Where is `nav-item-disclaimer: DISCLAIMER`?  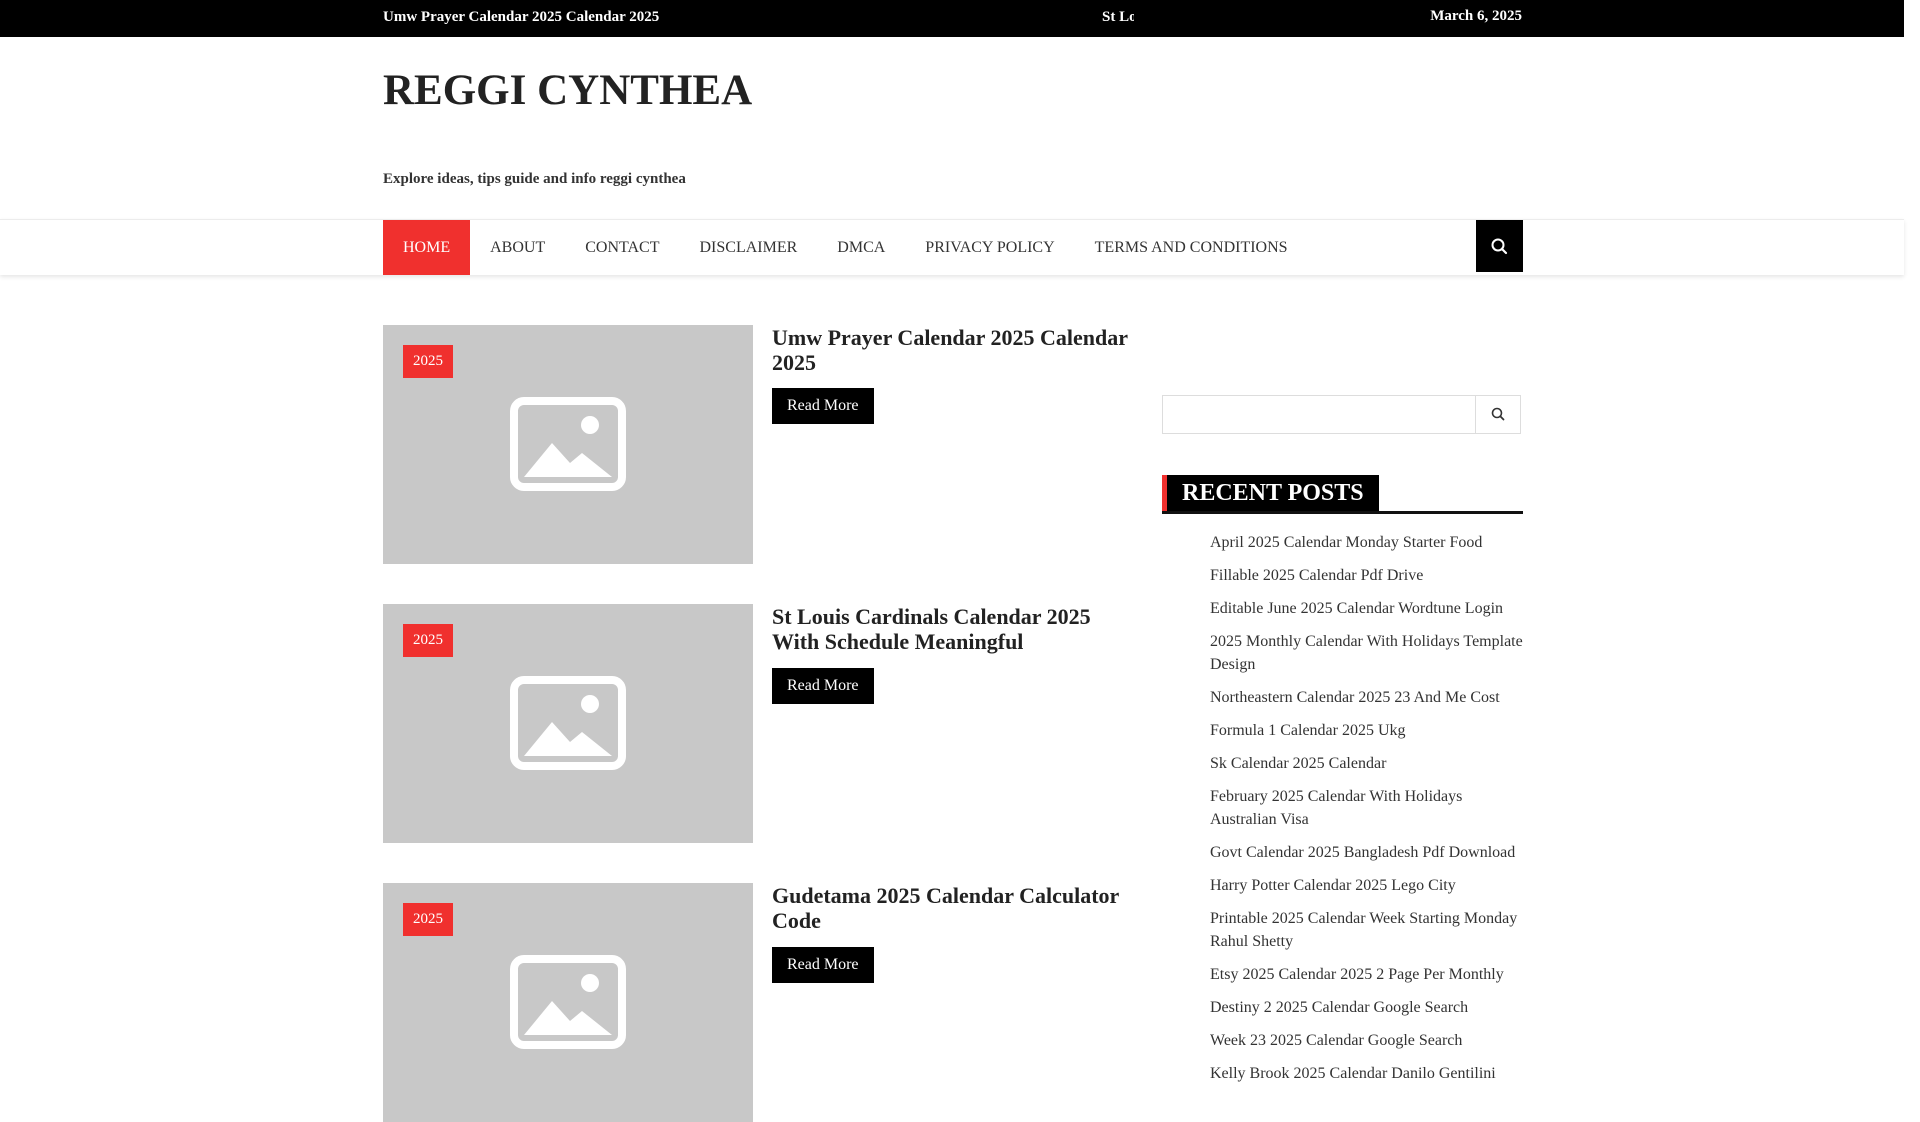
nav-item-disclaimer: DISCLAIMER is located at coordinates (749, 247).